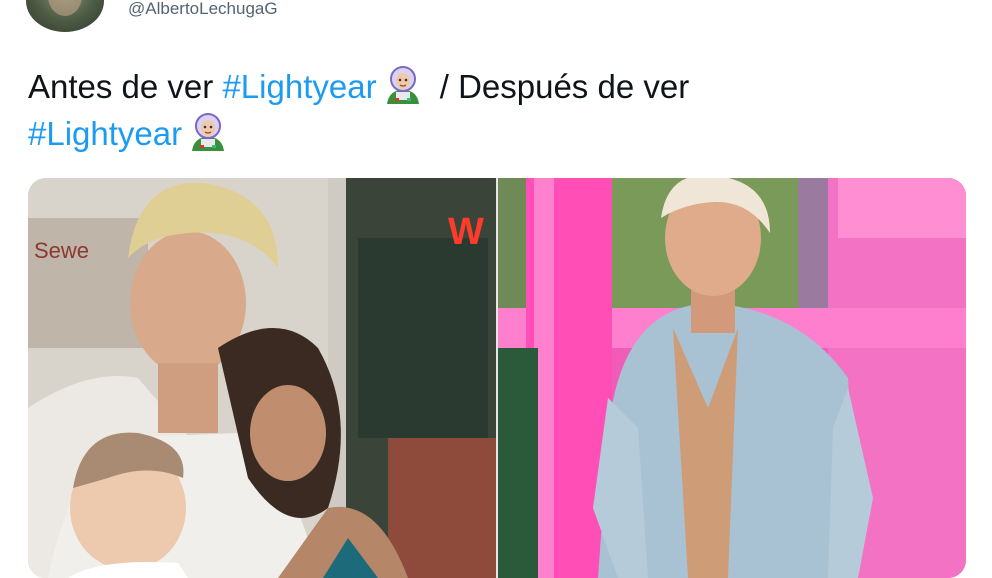 This screenshot has height=578, width=992. What do you see at coordinates (61, 250) in the screenshot?
I see `store-sign-text: Sewe` at bounding box center [61, 250].